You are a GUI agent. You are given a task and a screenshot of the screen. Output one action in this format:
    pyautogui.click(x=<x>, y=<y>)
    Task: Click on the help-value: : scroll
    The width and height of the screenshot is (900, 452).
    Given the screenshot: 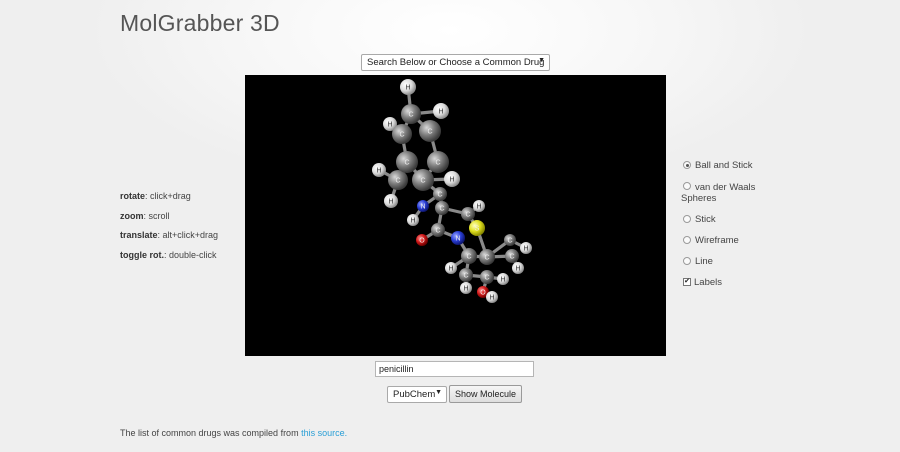 What is the action you would take?
    pyautogui.click(x=156, y=215)
    